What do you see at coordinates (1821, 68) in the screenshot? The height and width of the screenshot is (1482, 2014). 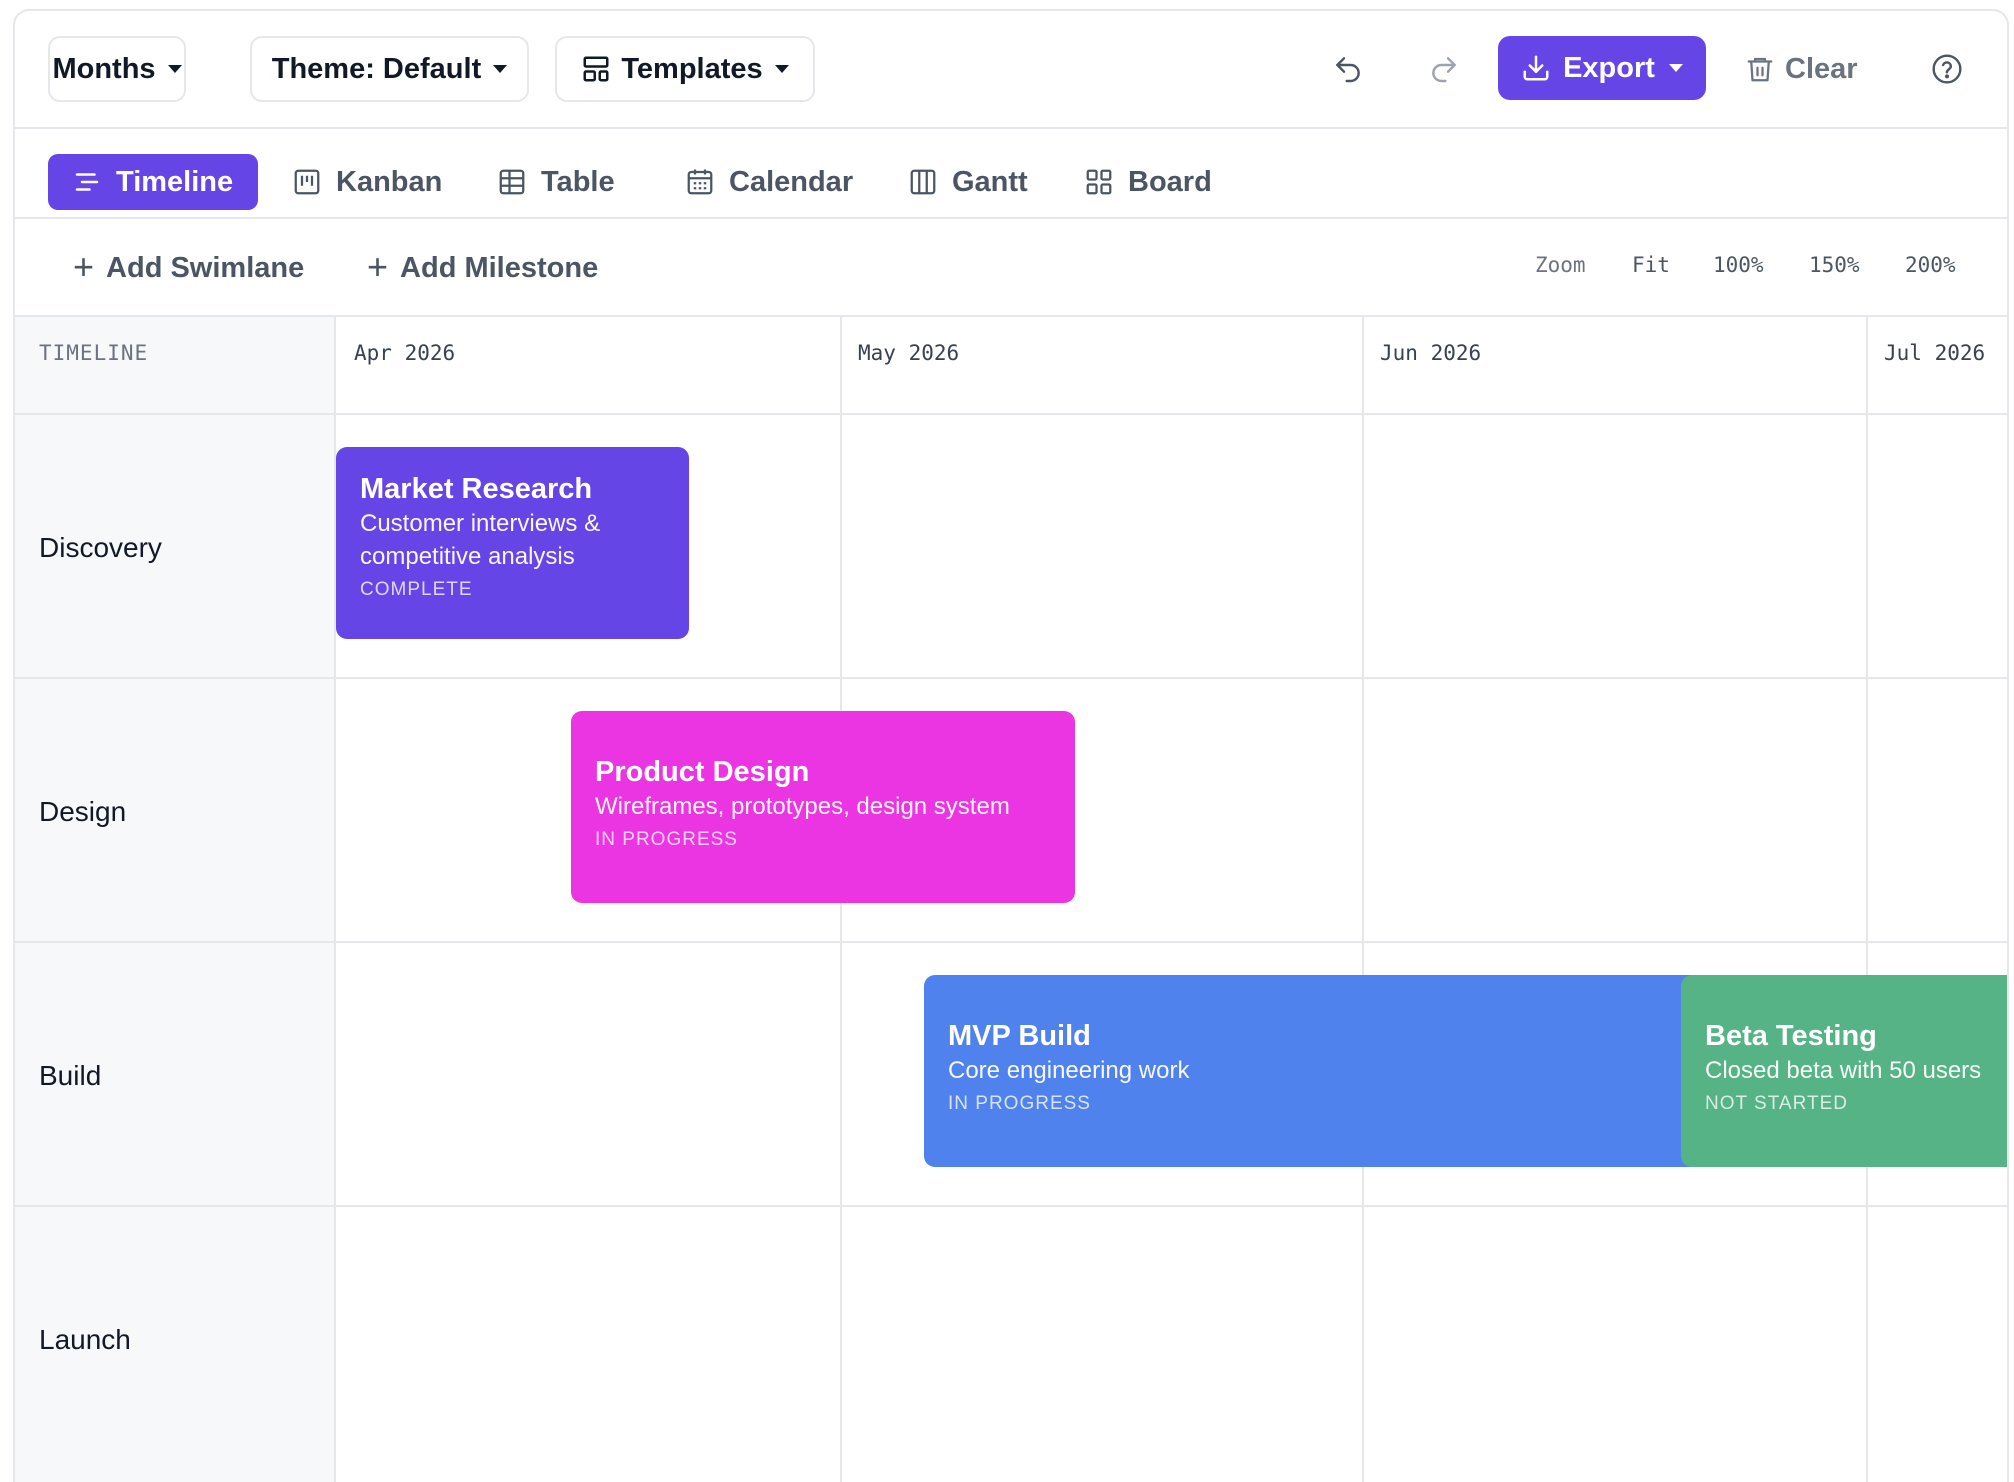 I see `clear-label: Clear` at bounding box center [1821, 68].